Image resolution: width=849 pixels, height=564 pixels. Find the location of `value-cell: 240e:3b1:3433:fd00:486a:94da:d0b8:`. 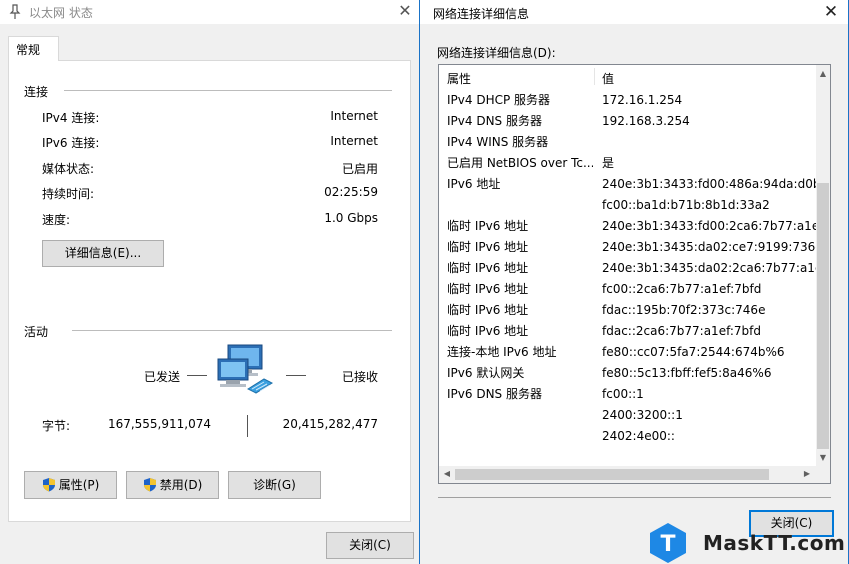

value-cell: 240e:3b1:3433:fd00:486a:94da:d0b8: is located at coordinates (709, 184).